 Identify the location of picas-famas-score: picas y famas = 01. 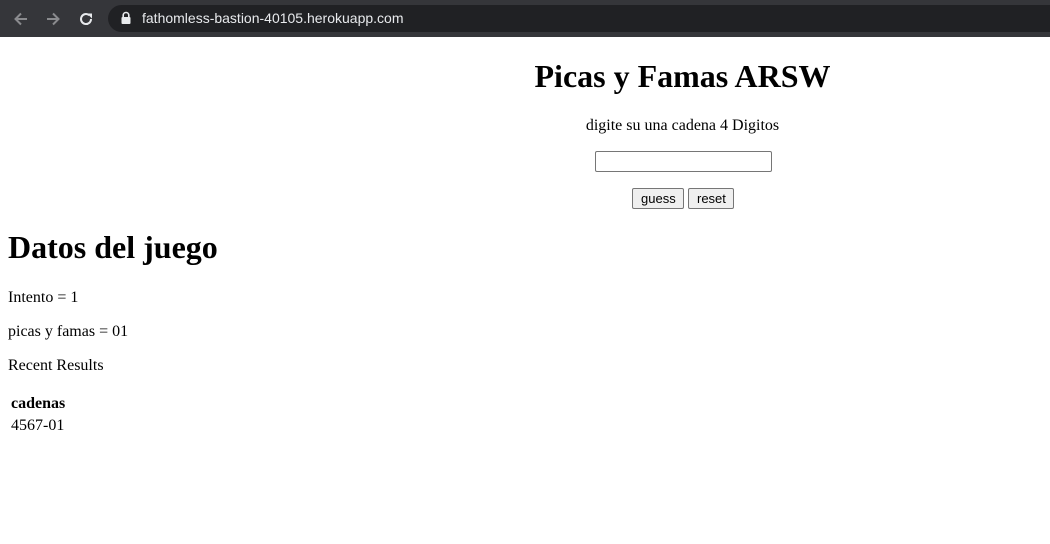
(68, 331).